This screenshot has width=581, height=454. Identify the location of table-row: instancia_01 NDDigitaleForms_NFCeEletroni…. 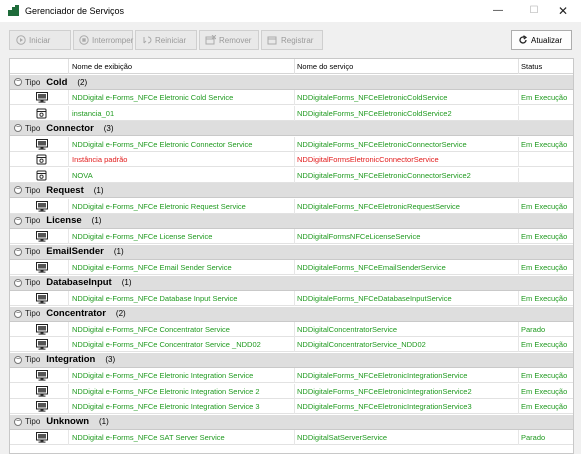
(291, 113).